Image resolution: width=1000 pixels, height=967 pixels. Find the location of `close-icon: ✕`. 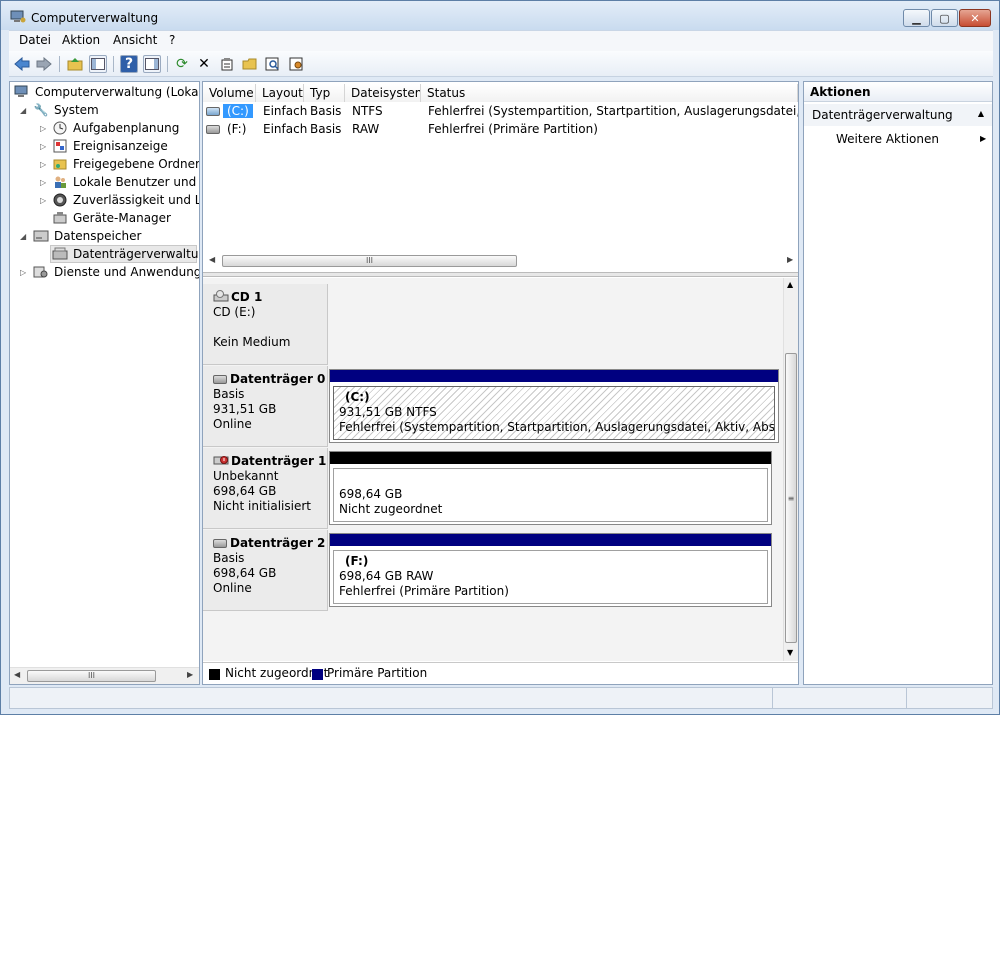

close-icon: ✕ is located at coordinates (975, 18).